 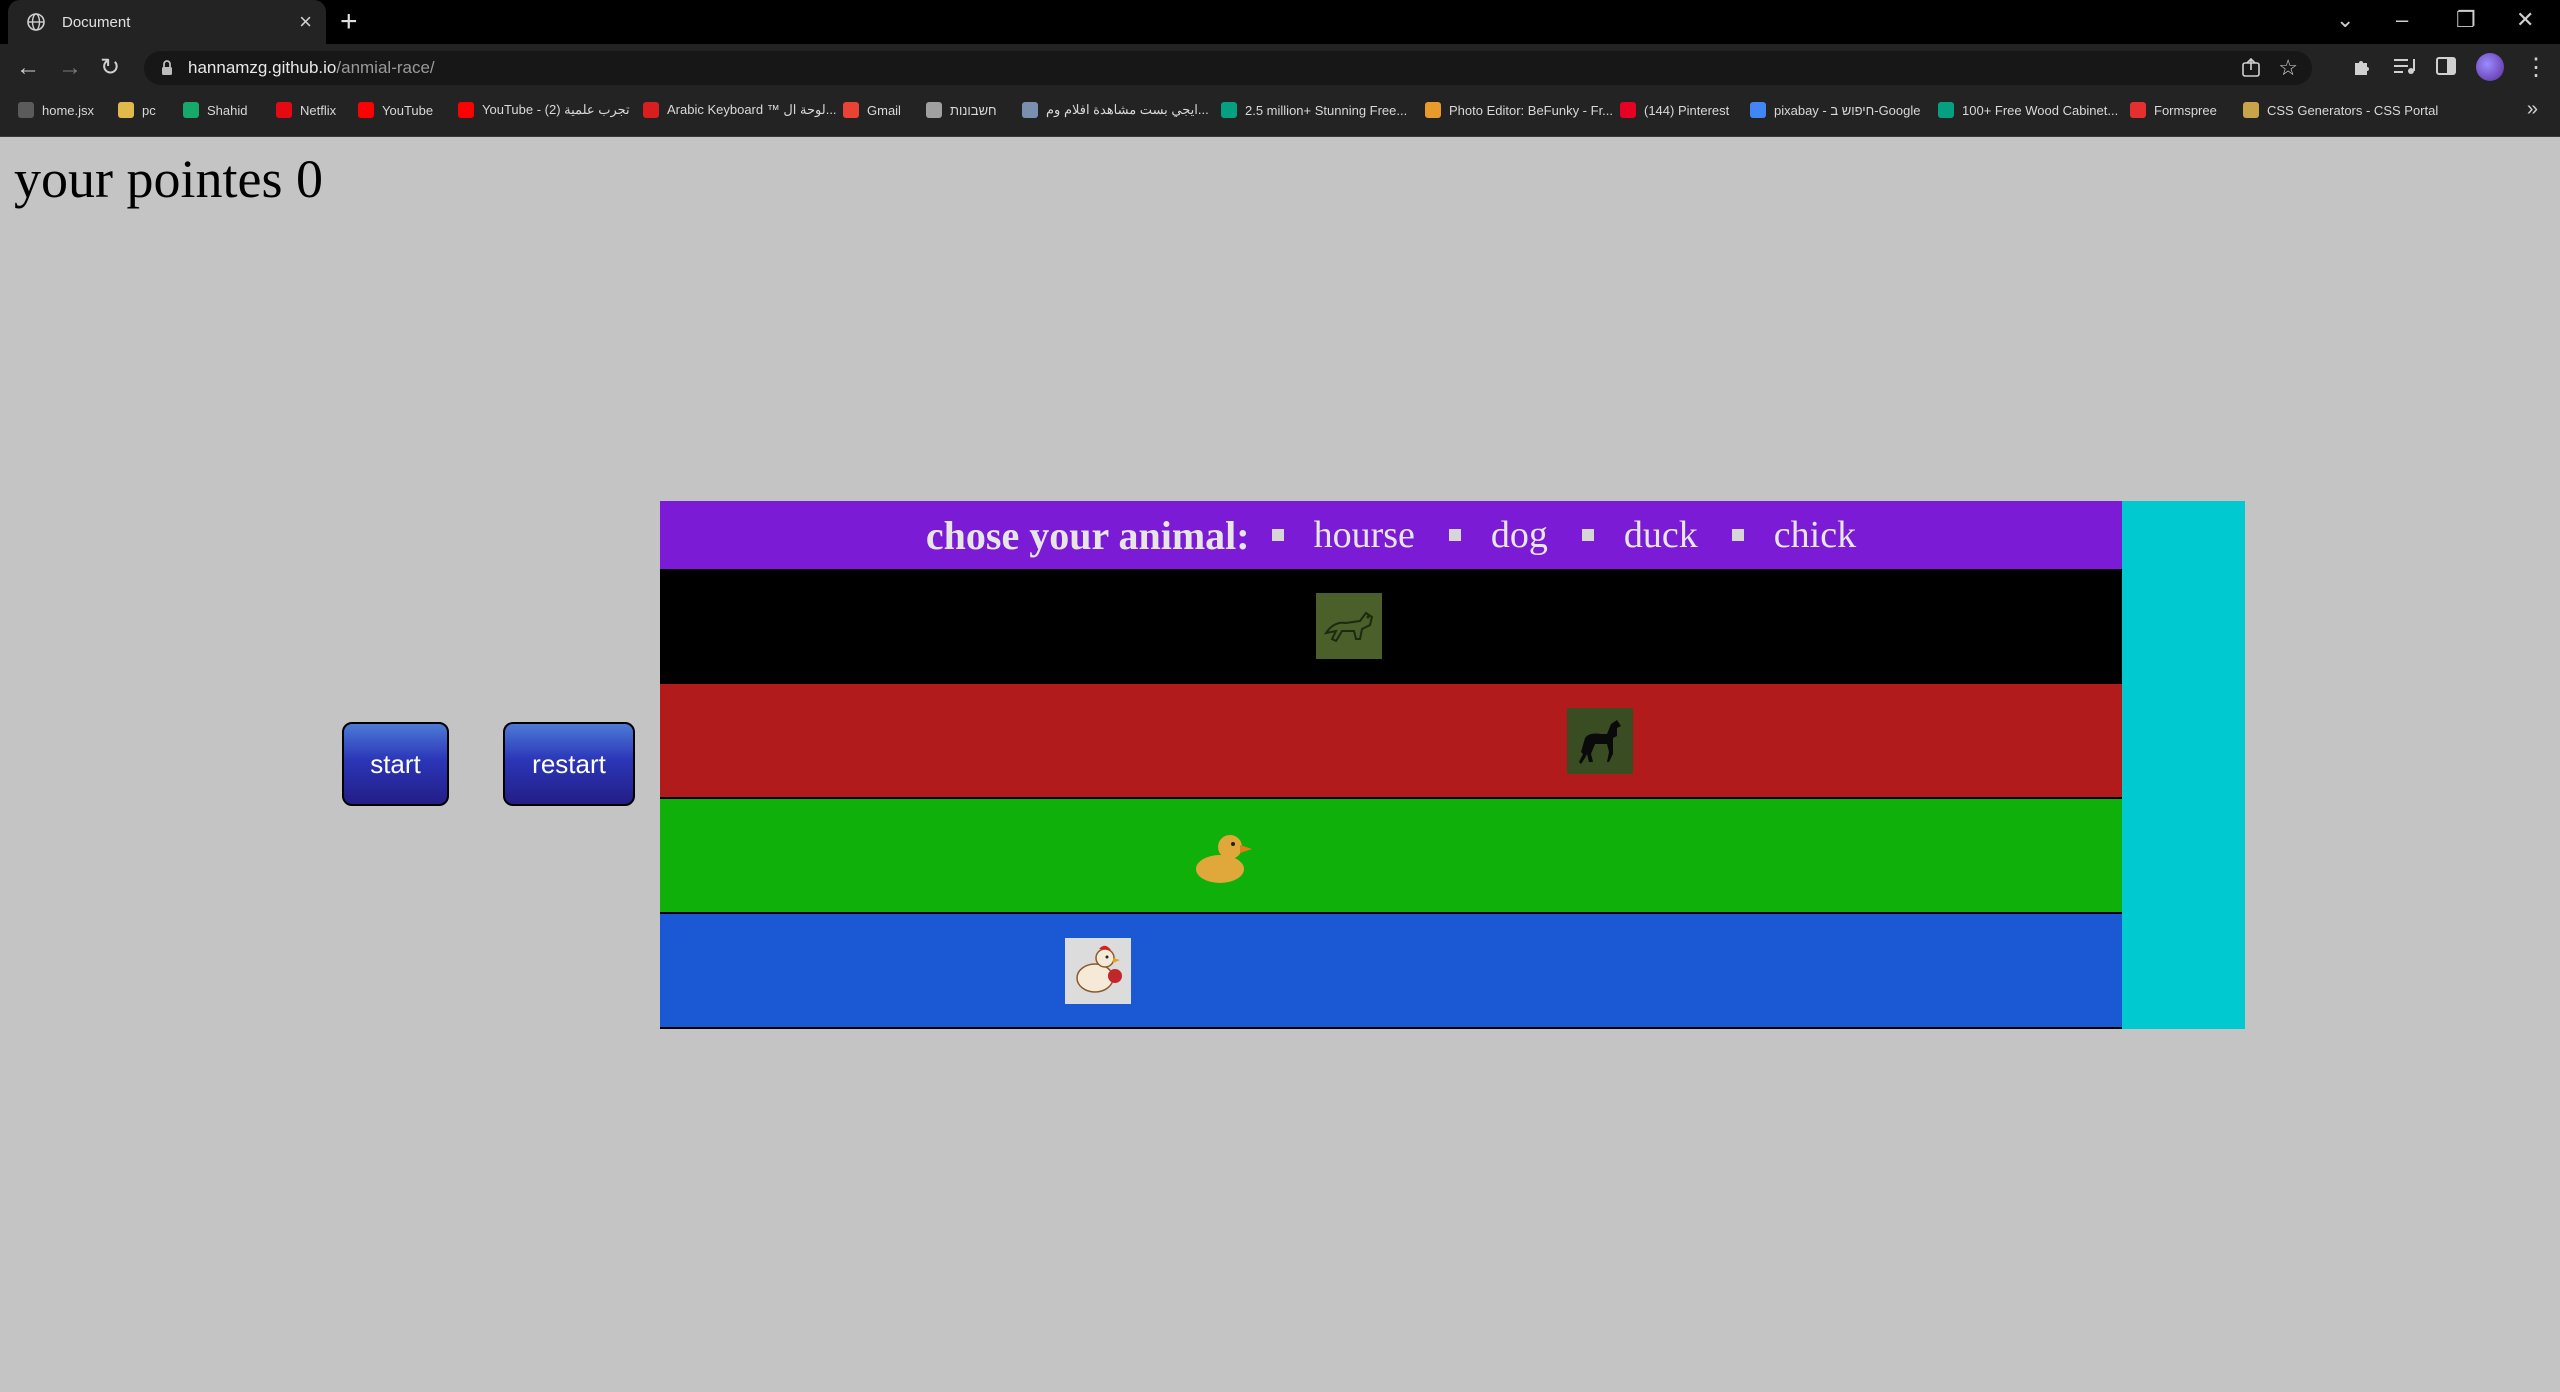 I want to click on bookmark-label: pc, so click(x=149, y=110).